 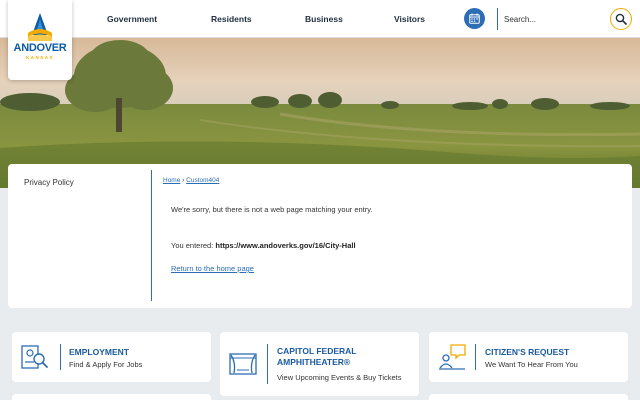 I want to click on tile-subtitle: Find & Apply For Jobs, so click(x=106, y=364).